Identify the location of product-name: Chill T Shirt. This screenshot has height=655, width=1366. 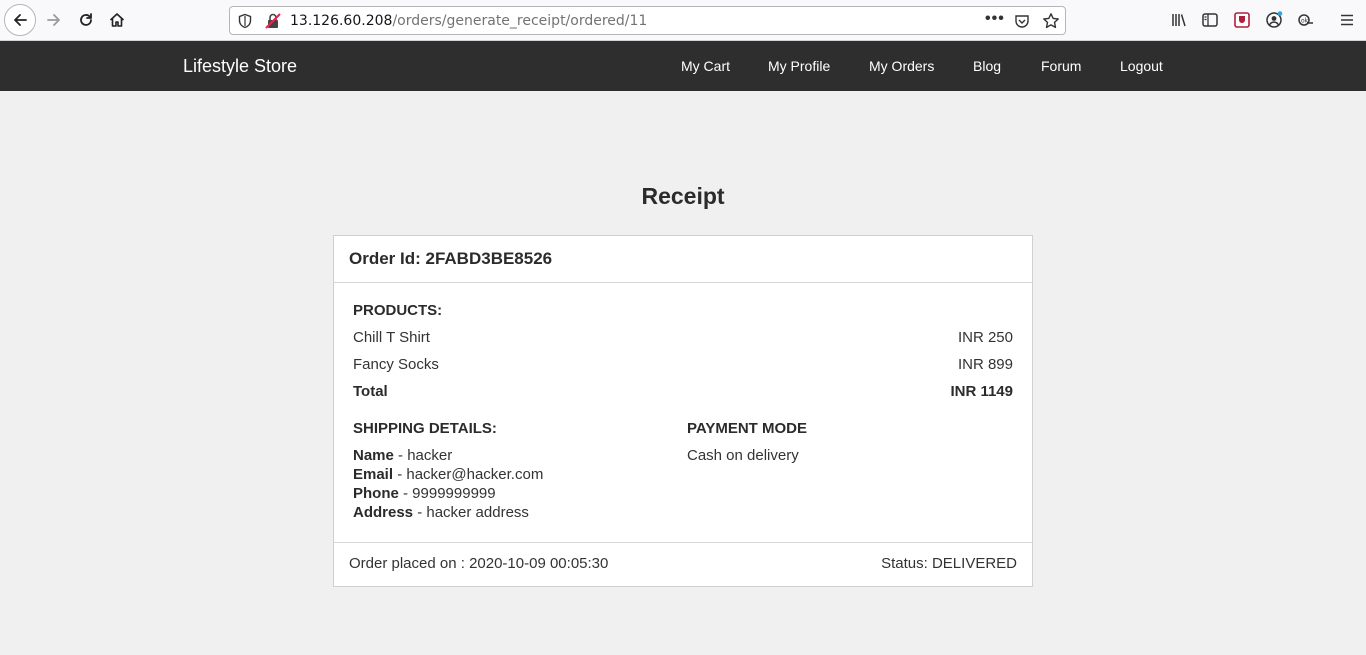
(391, 337).